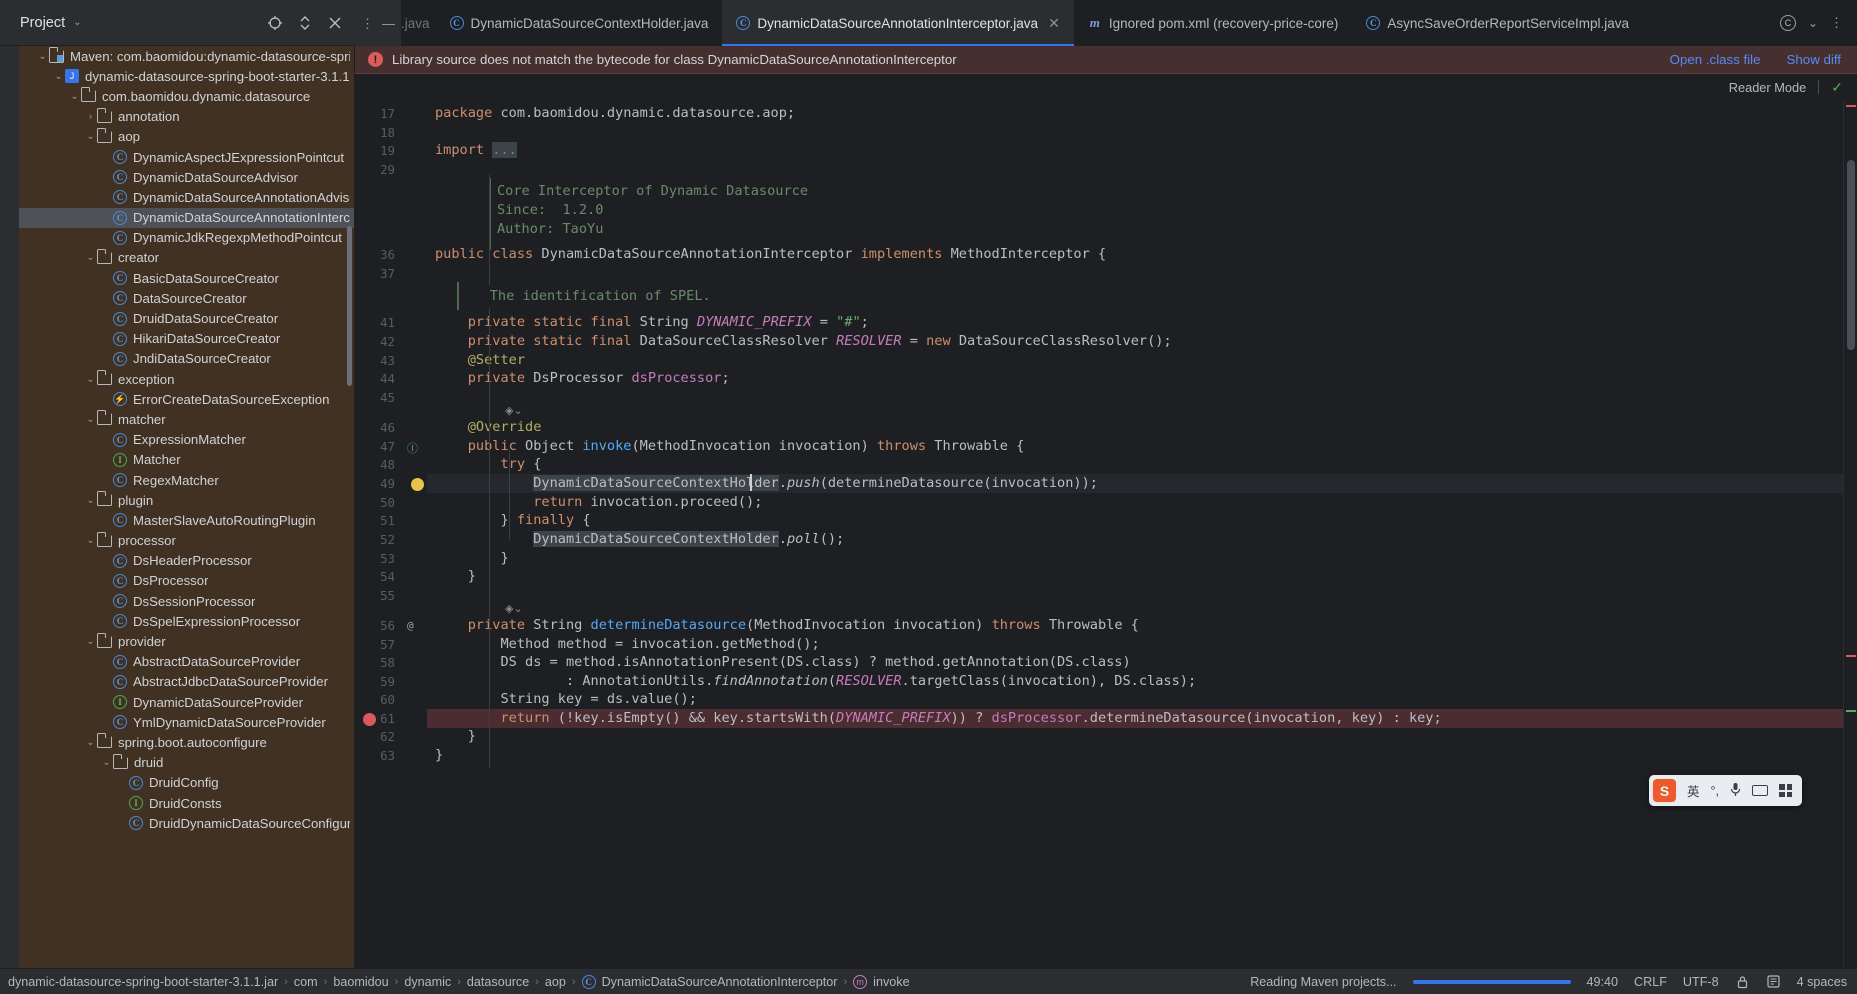  I want to click on ime-language-label: 英, so click(1693, 790).